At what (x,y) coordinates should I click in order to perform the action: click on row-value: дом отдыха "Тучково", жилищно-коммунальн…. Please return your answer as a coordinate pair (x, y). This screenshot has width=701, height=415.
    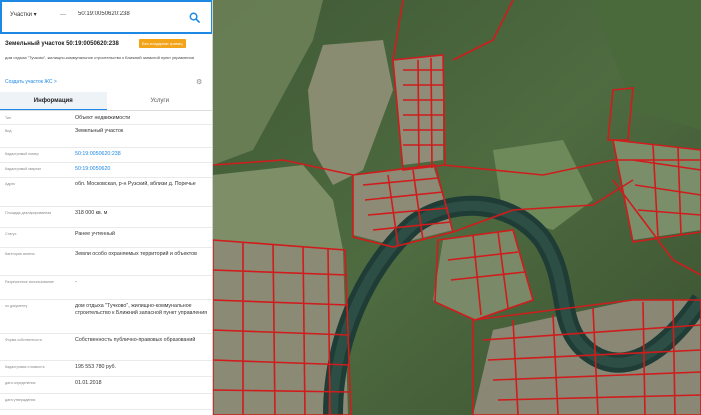
    Looking at the image, I should click on (141, 309).